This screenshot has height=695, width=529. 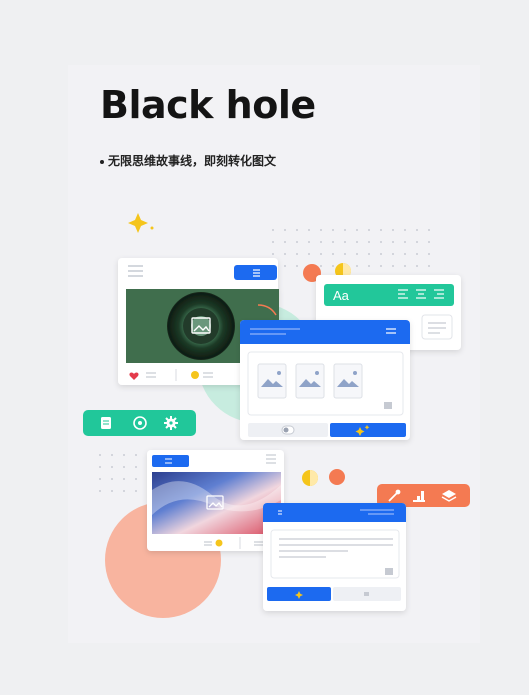 What do you see at coordinates (139, 423) in the screenshot?
I see `green-toolbar` at bounding box center [139, 423].